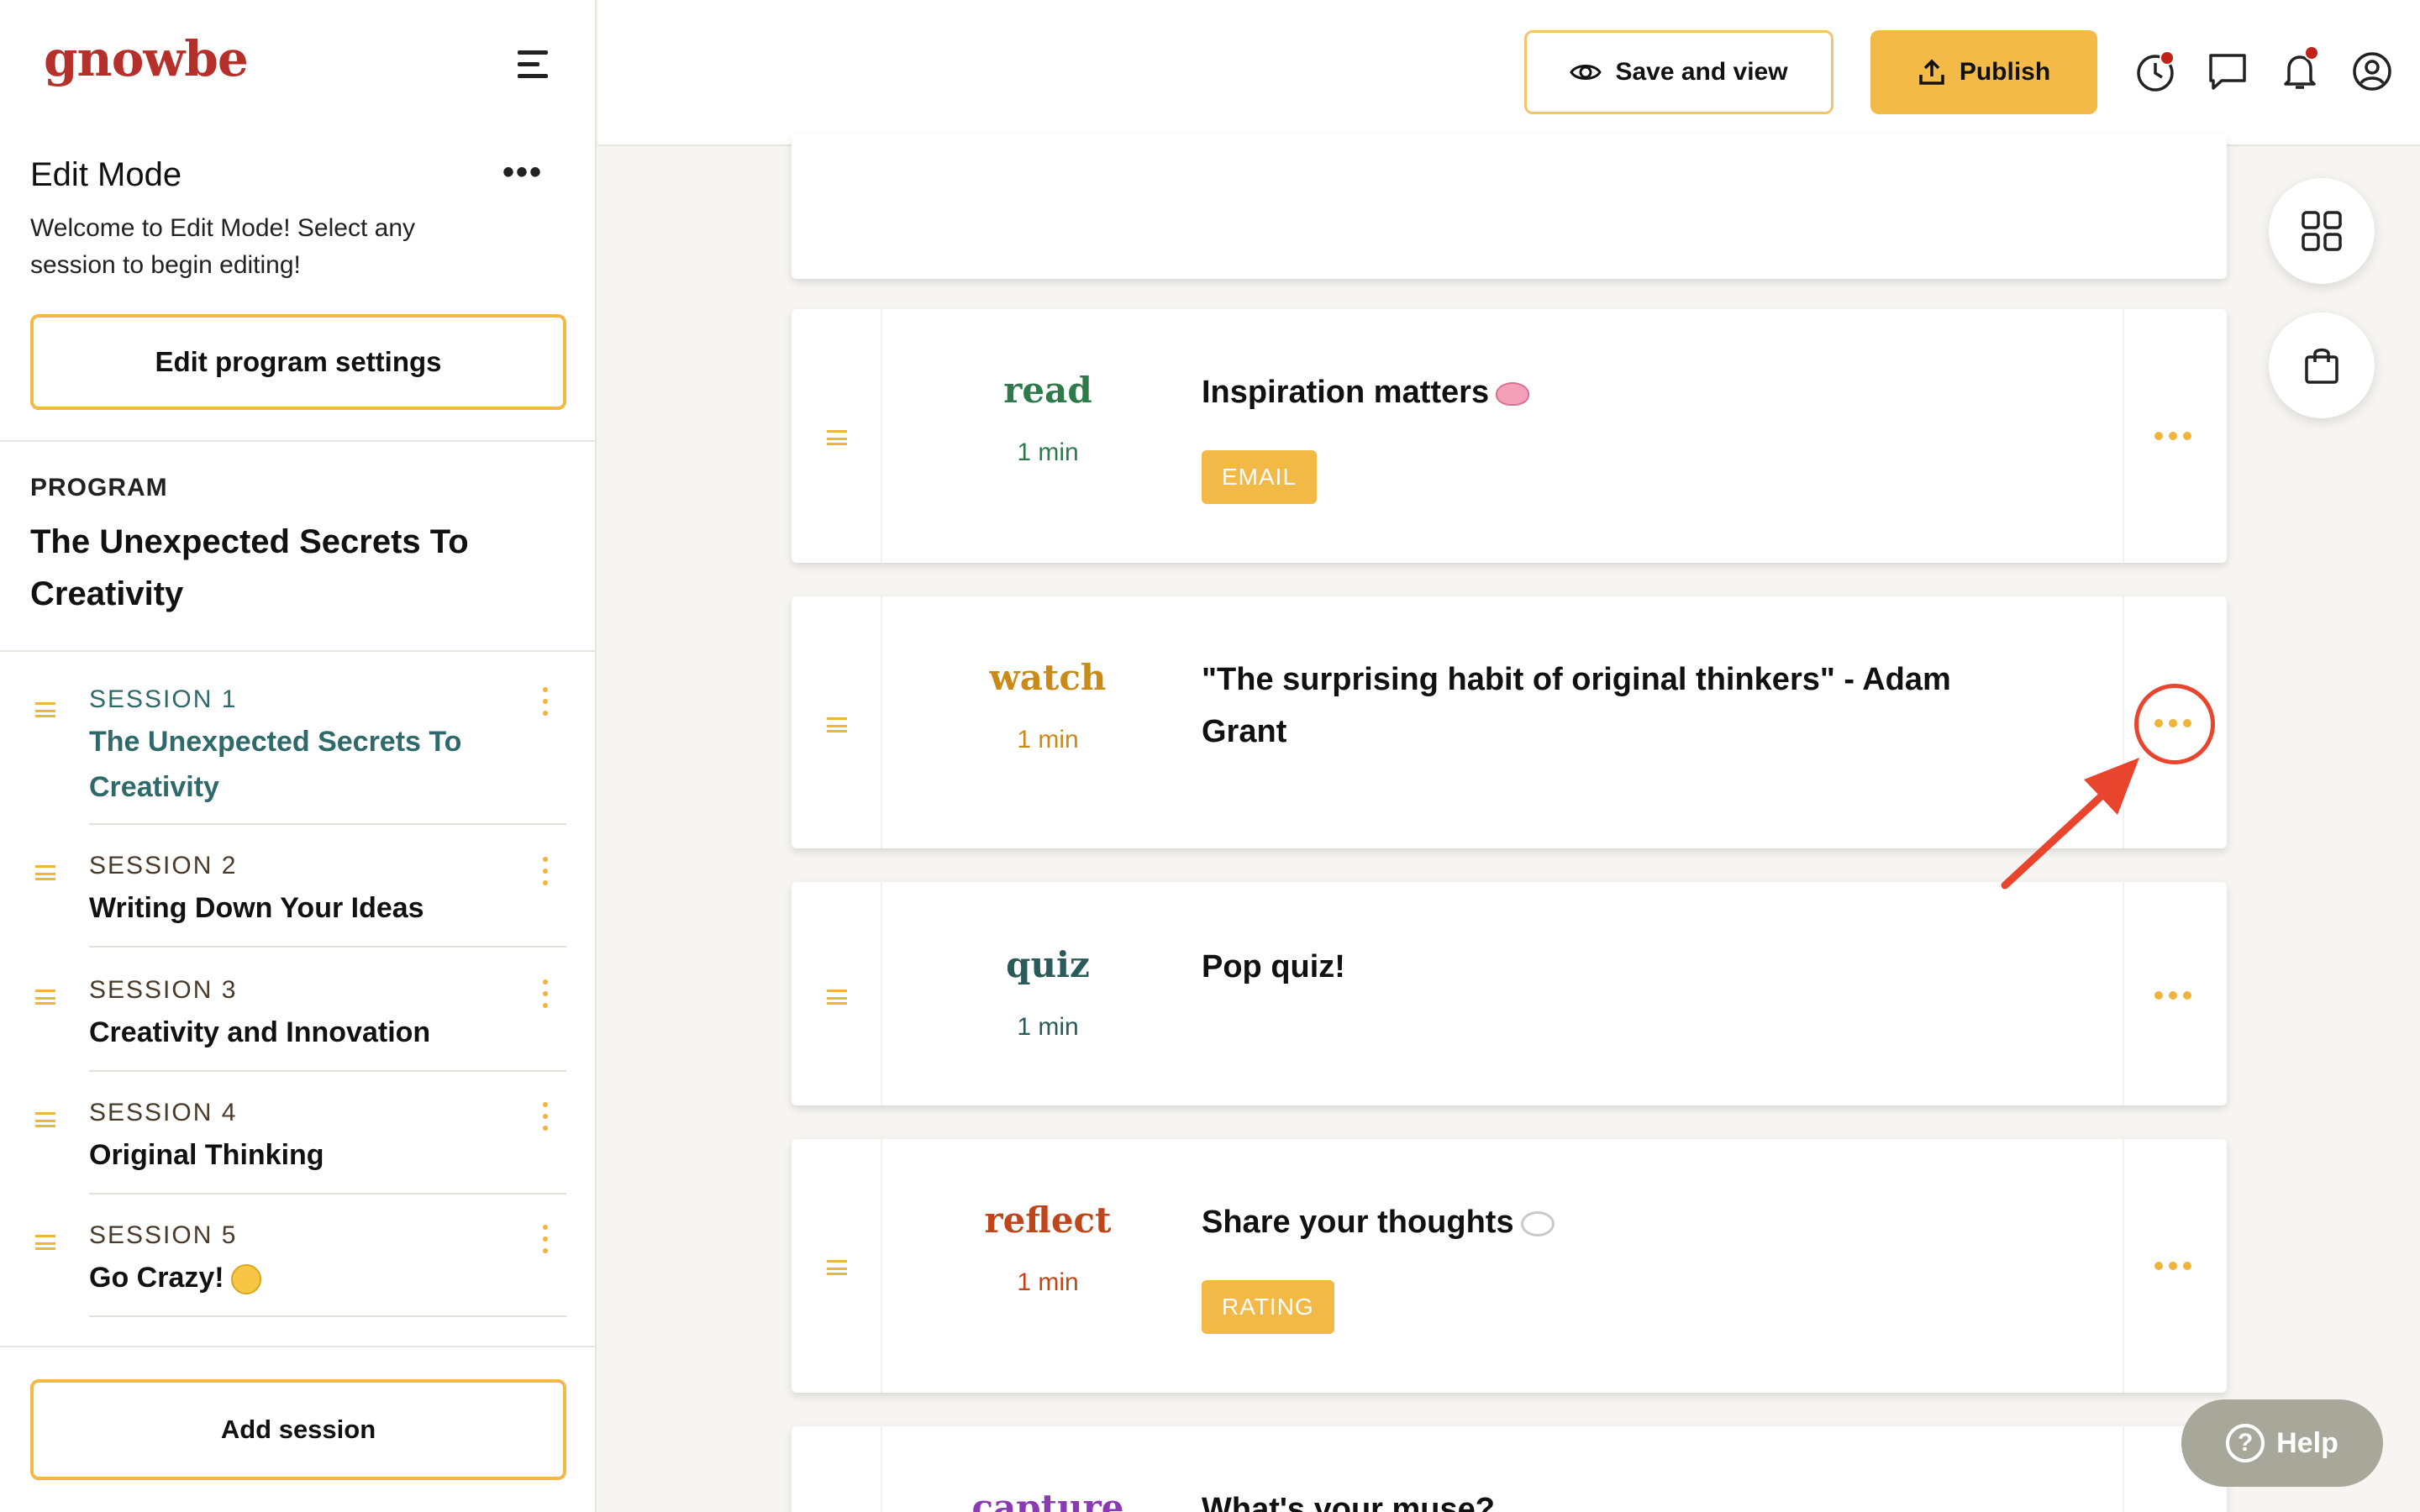  What do you see at coordinates (1509, 73) in the screenshot?
I see `top-header: Save and view Publish` at bounding box center [1509, 73].